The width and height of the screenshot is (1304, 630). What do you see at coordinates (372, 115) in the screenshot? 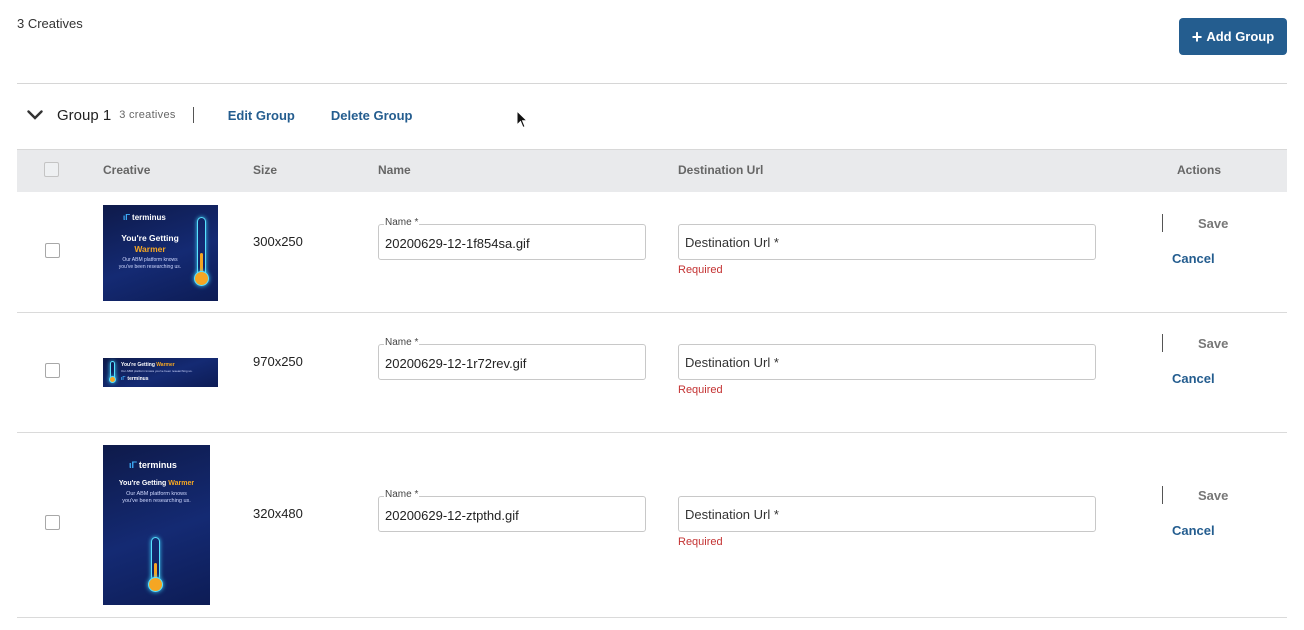
I see `delete-group-link: Delete Group` at bounding box center [372, 115].